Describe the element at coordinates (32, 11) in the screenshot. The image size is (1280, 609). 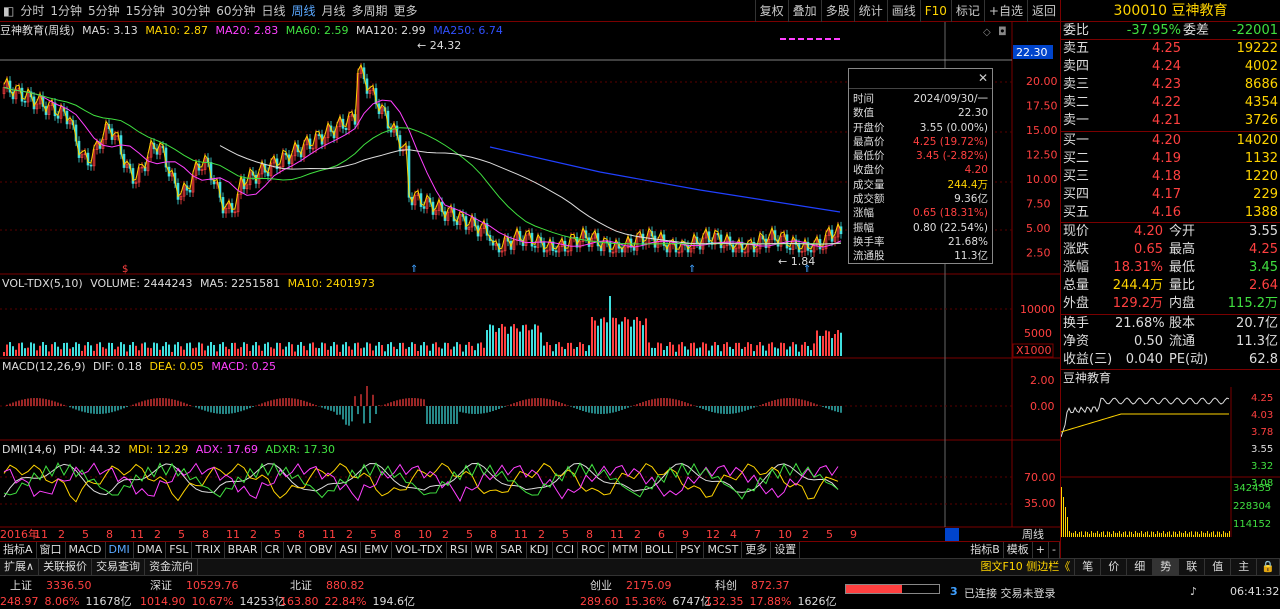
I see `period-tab: 分时` at that location.